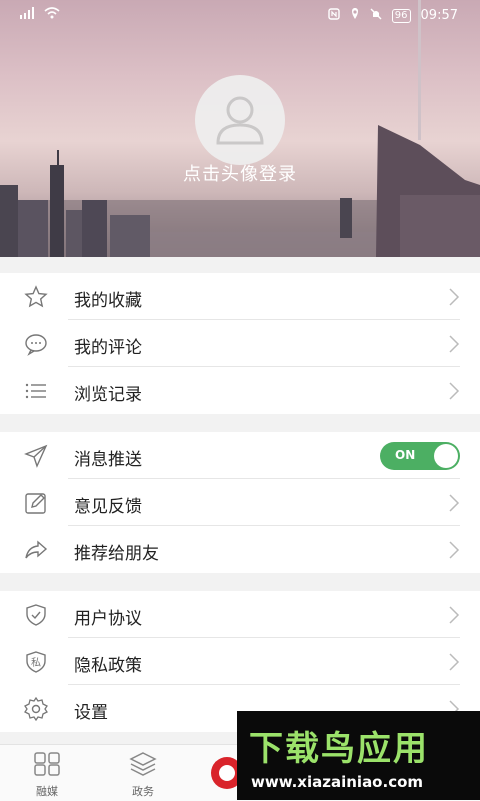 The height and width of the screenshot is (801, 480). I want to click on clock: 09:57, so click(439, 15).